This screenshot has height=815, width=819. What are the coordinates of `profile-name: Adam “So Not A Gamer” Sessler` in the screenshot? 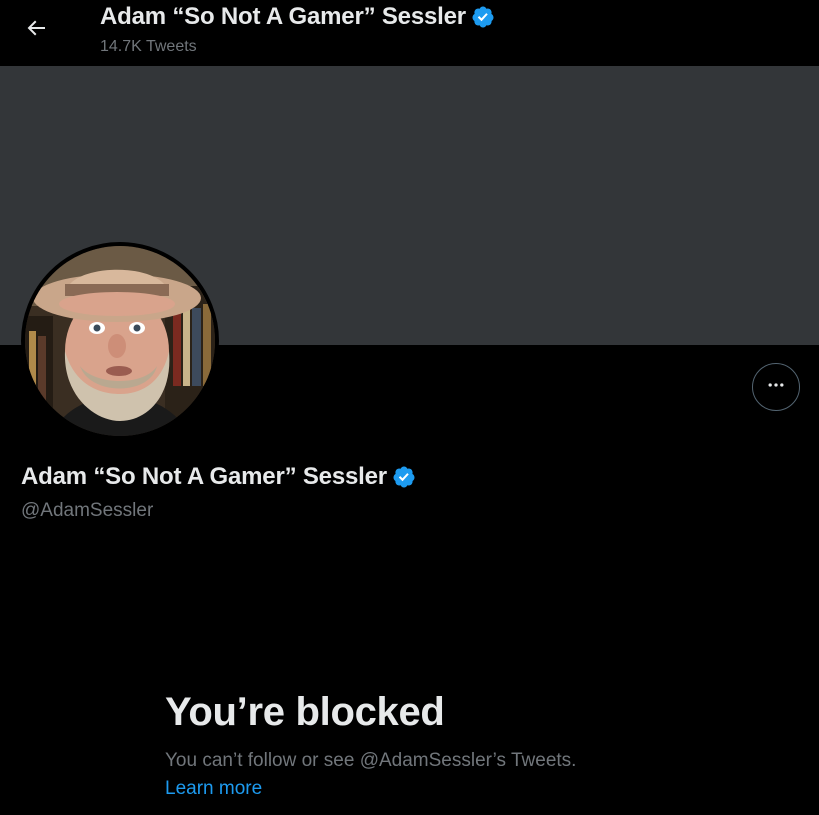 It's located at (204, 476).